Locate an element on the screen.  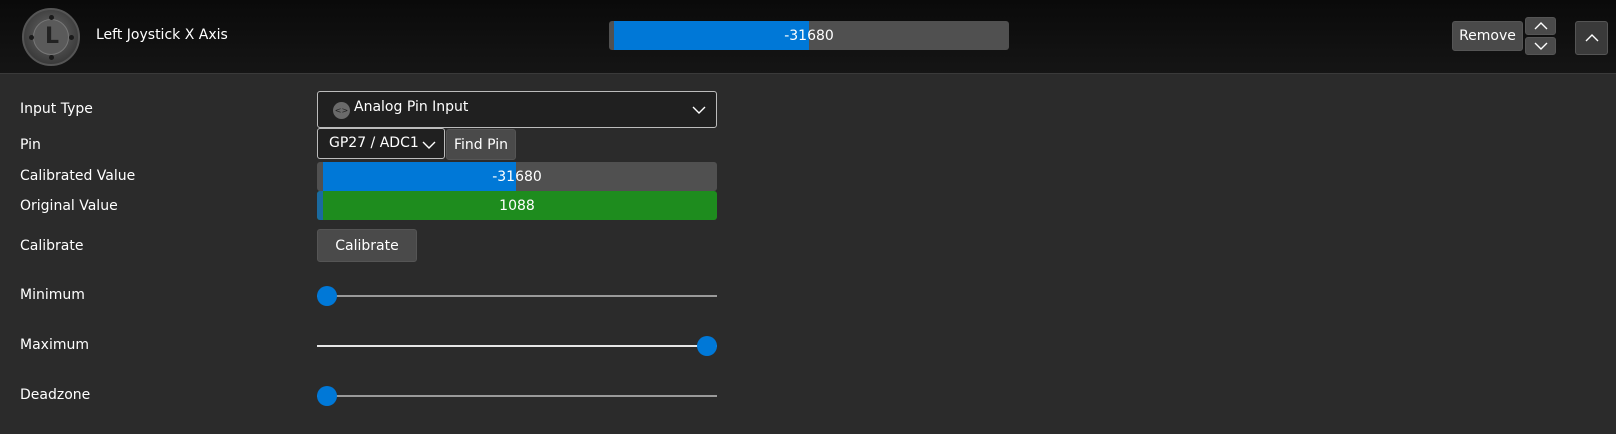
input-type-label: Input Type is located at coordinates (56, 109).